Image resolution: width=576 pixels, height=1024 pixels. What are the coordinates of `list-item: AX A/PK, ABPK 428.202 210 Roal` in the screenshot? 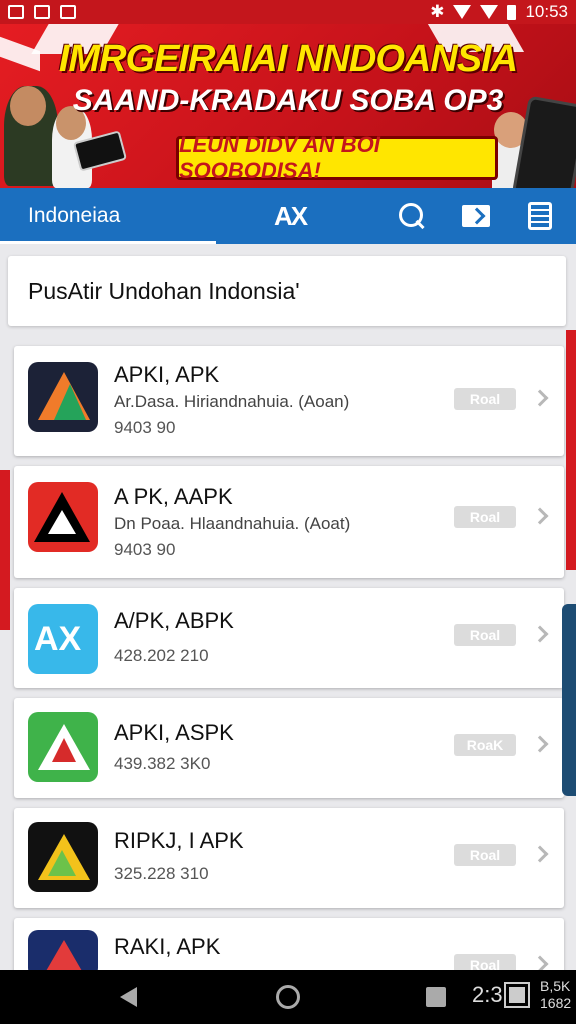 It's located at (289, 638).